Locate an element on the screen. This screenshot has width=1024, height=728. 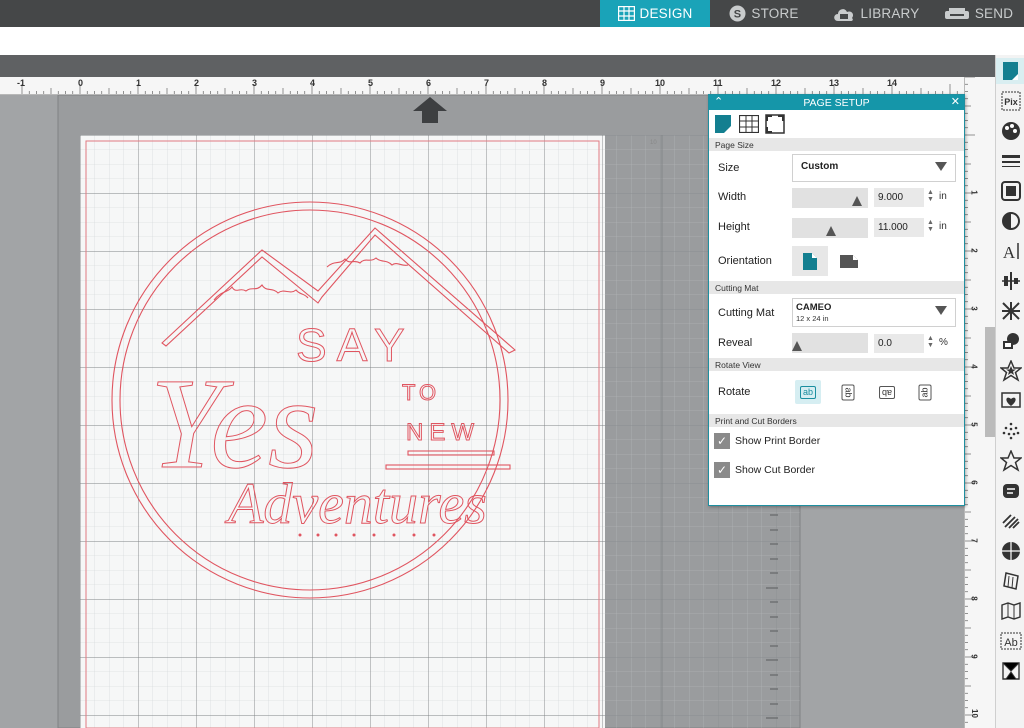
rotate-270-button: ab is located at coordinates (925, 392).